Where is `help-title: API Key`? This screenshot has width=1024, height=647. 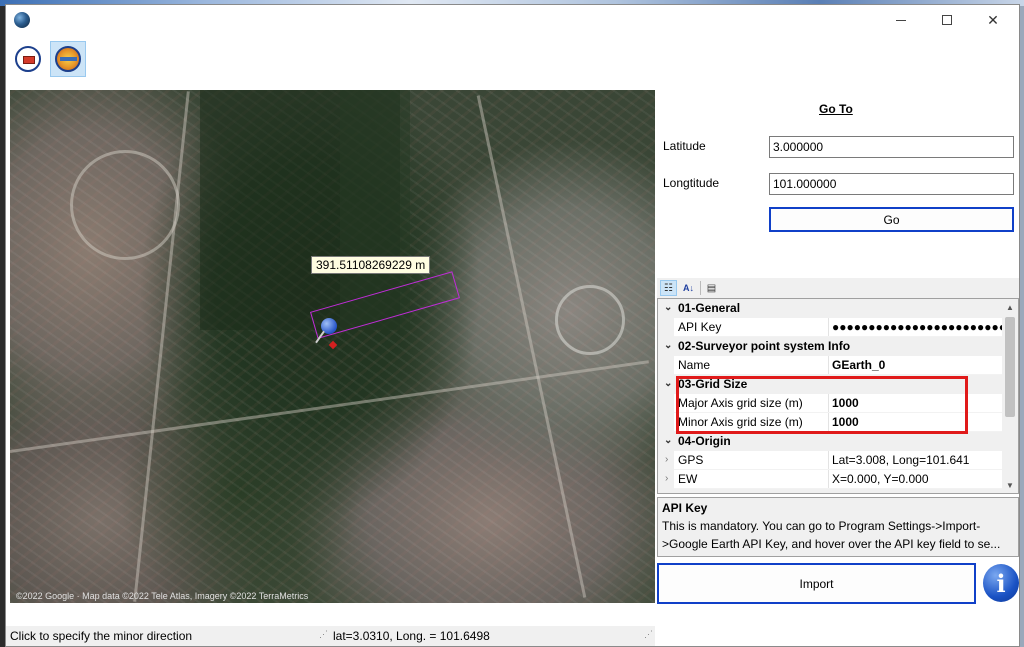
help-title: API Key is located at coordinates (685, 508).